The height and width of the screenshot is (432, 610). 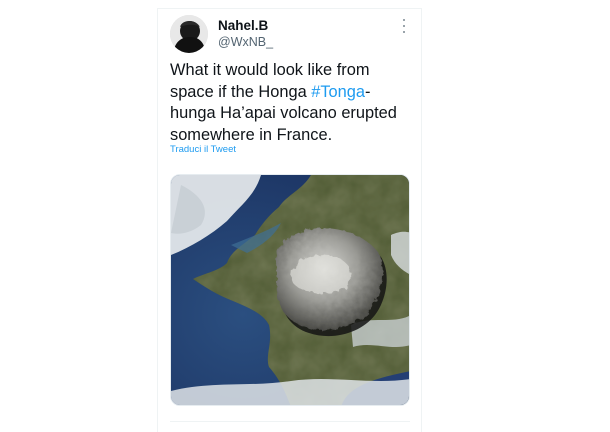 I want to click on avatar, so click(x=189, y=34).